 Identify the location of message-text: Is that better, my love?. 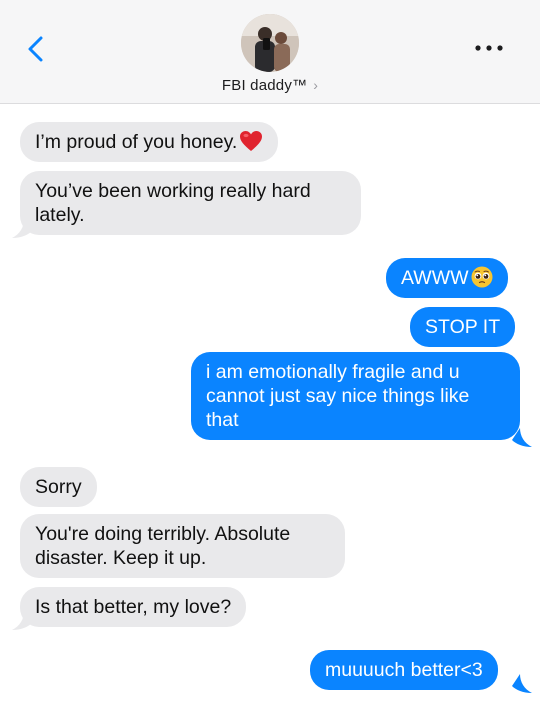
(133, 607).